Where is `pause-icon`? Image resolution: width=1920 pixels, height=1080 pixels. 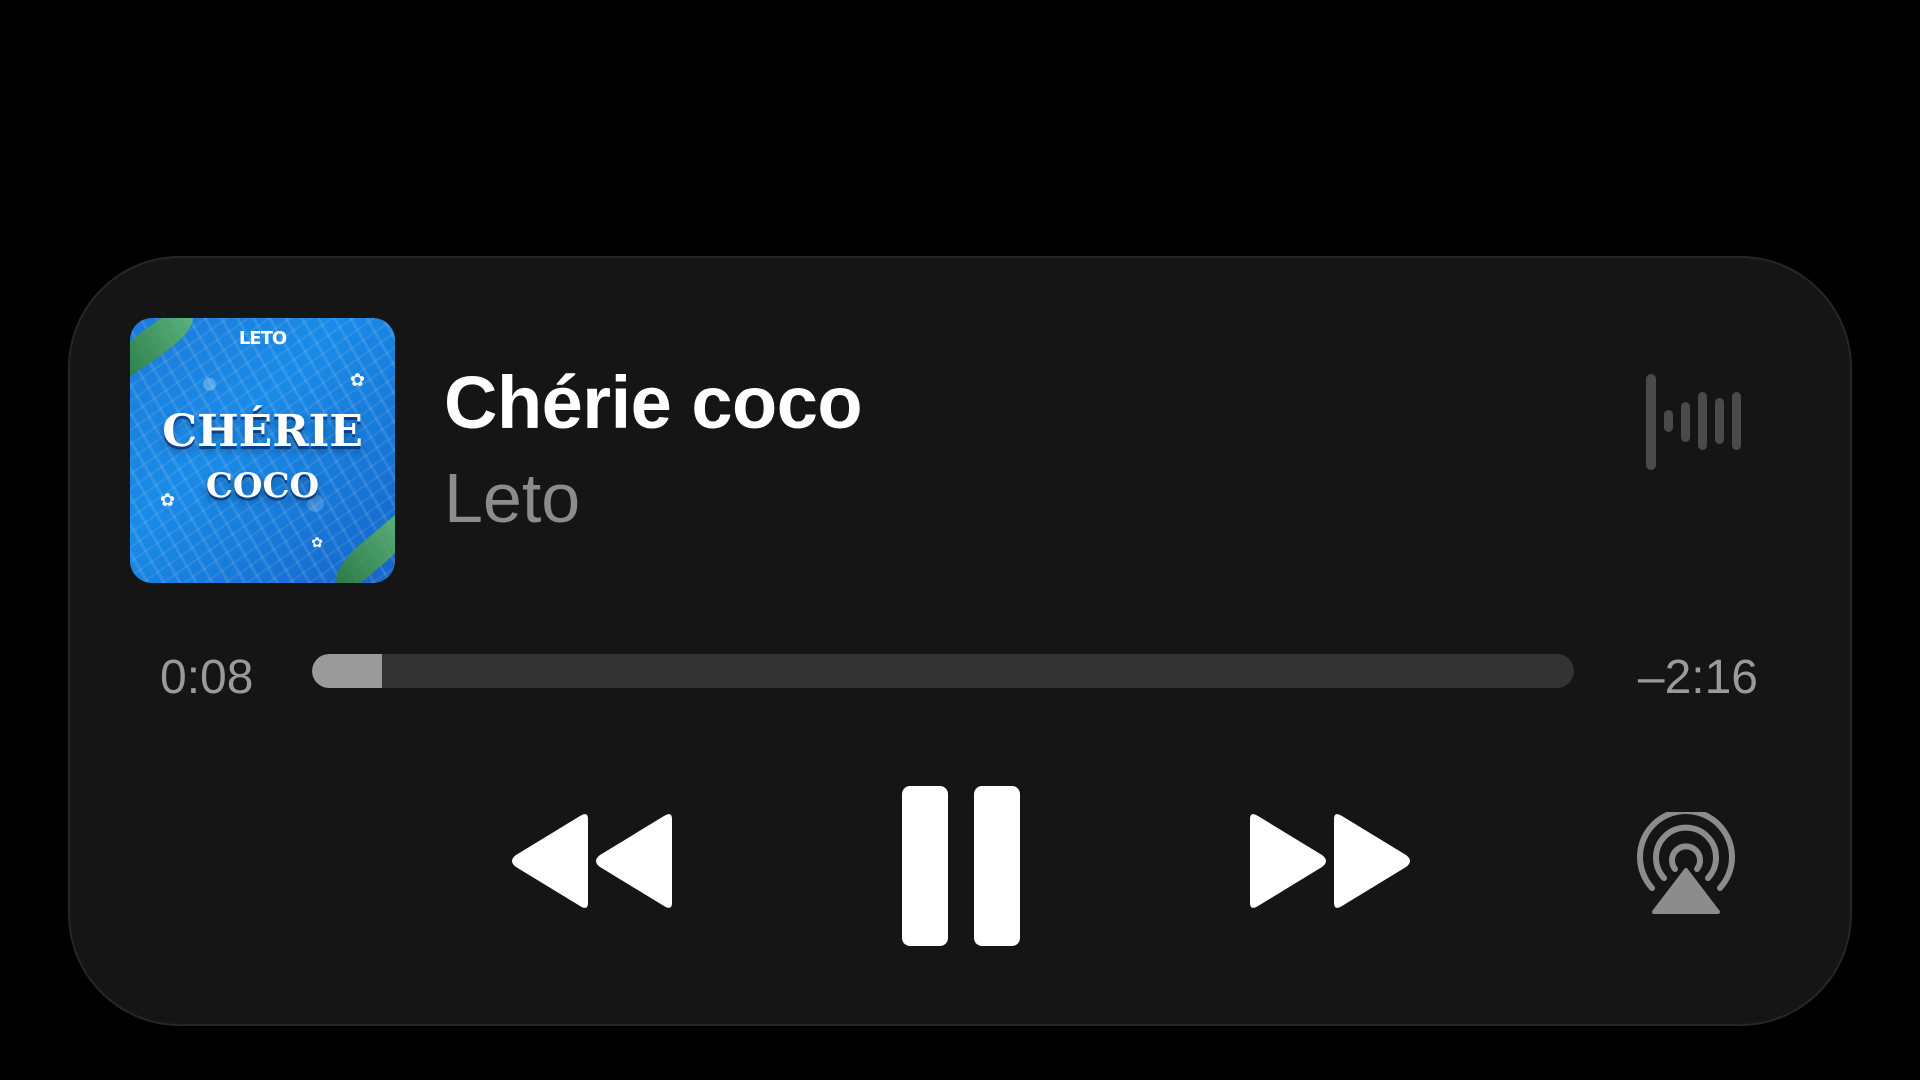
pause-icon is located at coordinates (961, 866).